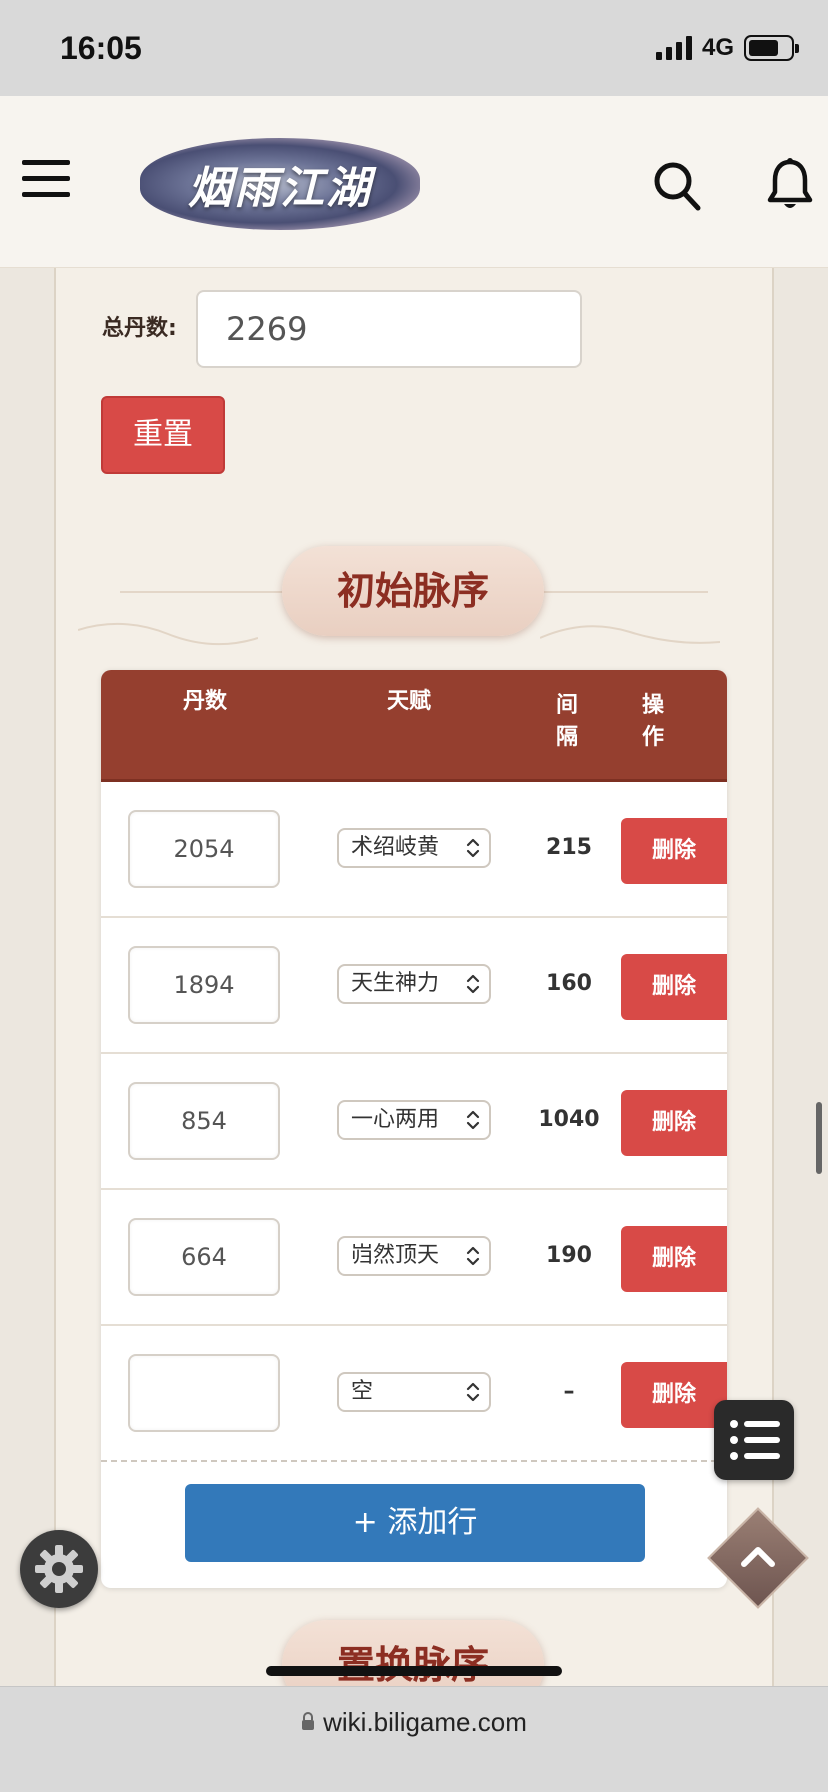  What do you see at coordinates (758, 1558) in the screenshot?
I see `chevron-up-icon` at bounding box center [758, 1558].